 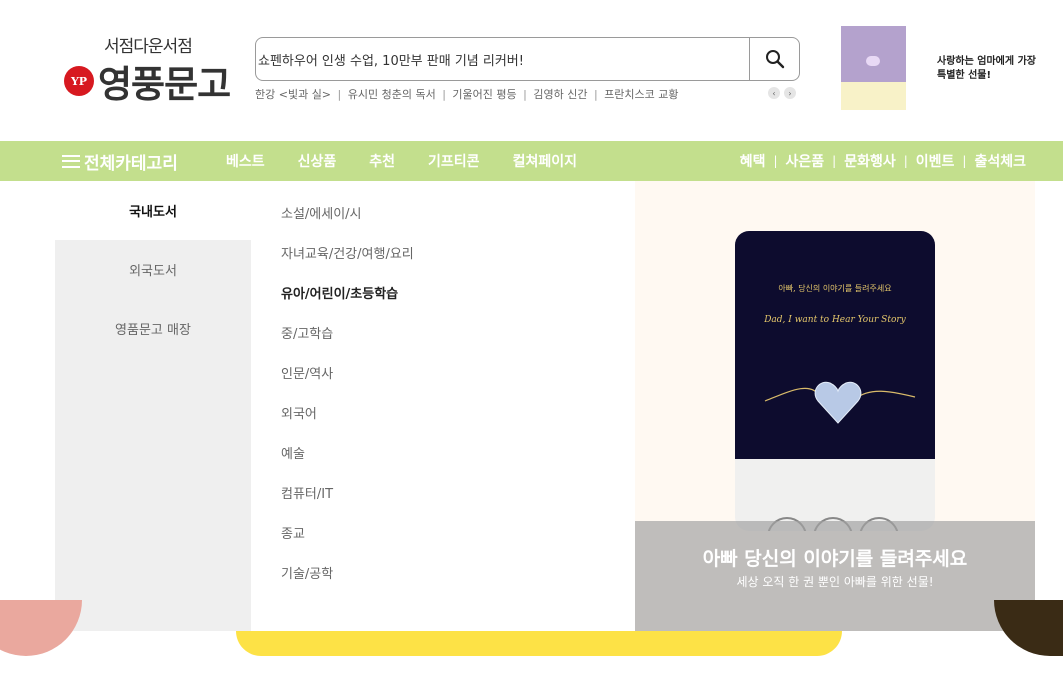 I want to click on nav-item-culture: 컬쳐페이지, so click(x=545, y=161).